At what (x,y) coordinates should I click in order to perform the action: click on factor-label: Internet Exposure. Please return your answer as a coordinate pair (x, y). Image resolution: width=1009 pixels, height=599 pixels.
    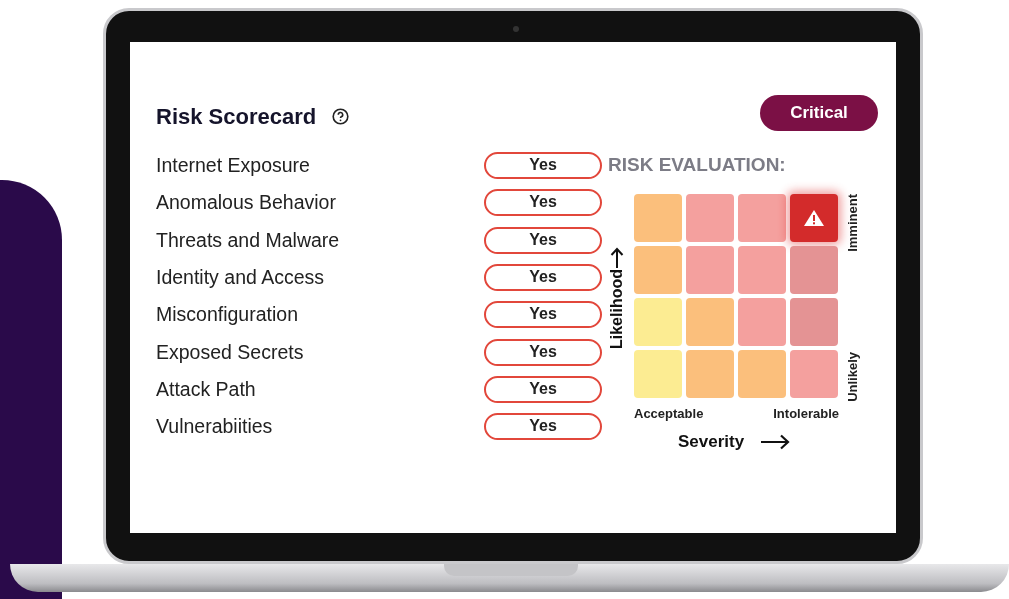
    Looking at the image, I should click on (233, 165).